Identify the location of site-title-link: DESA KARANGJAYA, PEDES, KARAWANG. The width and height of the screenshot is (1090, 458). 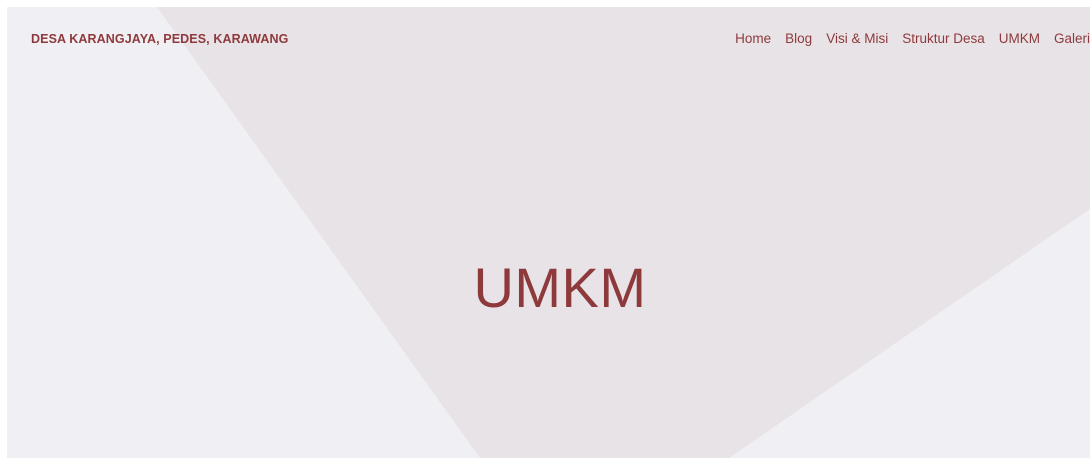
(159, 39).